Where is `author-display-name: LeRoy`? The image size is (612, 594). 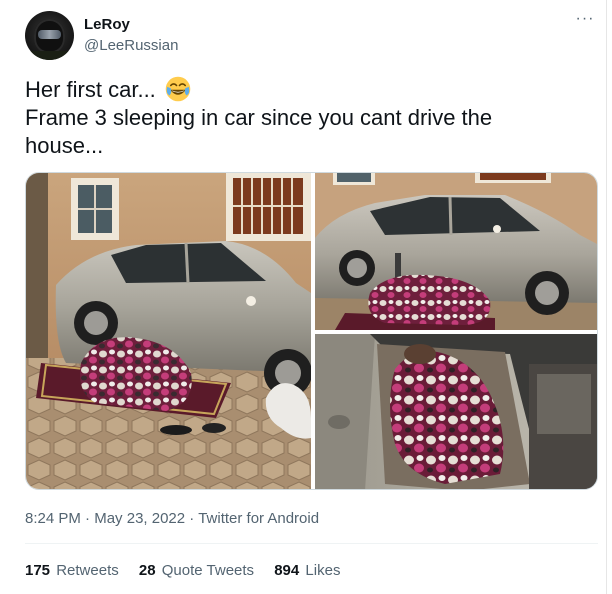
author-display-name: LeRoy is located at coordinates (107, 24).